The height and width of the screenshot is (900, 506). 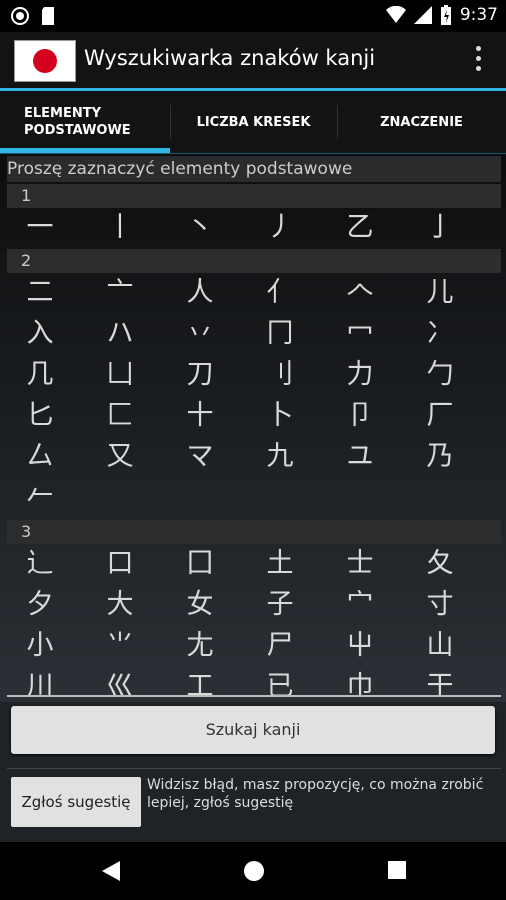 I want to click on status-bar: 9:37, so click(x=253, y=16).